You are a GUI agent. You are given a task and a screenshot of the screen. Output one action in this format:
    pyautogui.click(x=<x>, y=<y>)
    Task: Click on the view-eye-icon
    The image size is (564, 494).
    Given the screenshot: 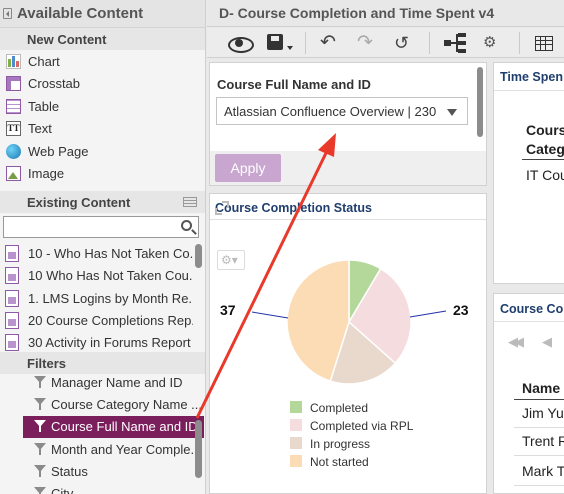 What is the action you would take?
    pyautogui.click(x=240, y=43)
    